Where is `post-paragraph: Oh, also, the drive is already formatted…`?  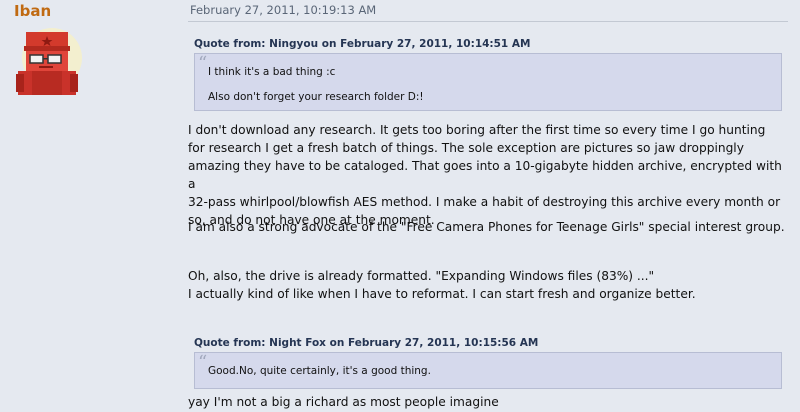 post-paragraph: Oh, also, the drive is already formatted… is located at coordinates (488, 285).